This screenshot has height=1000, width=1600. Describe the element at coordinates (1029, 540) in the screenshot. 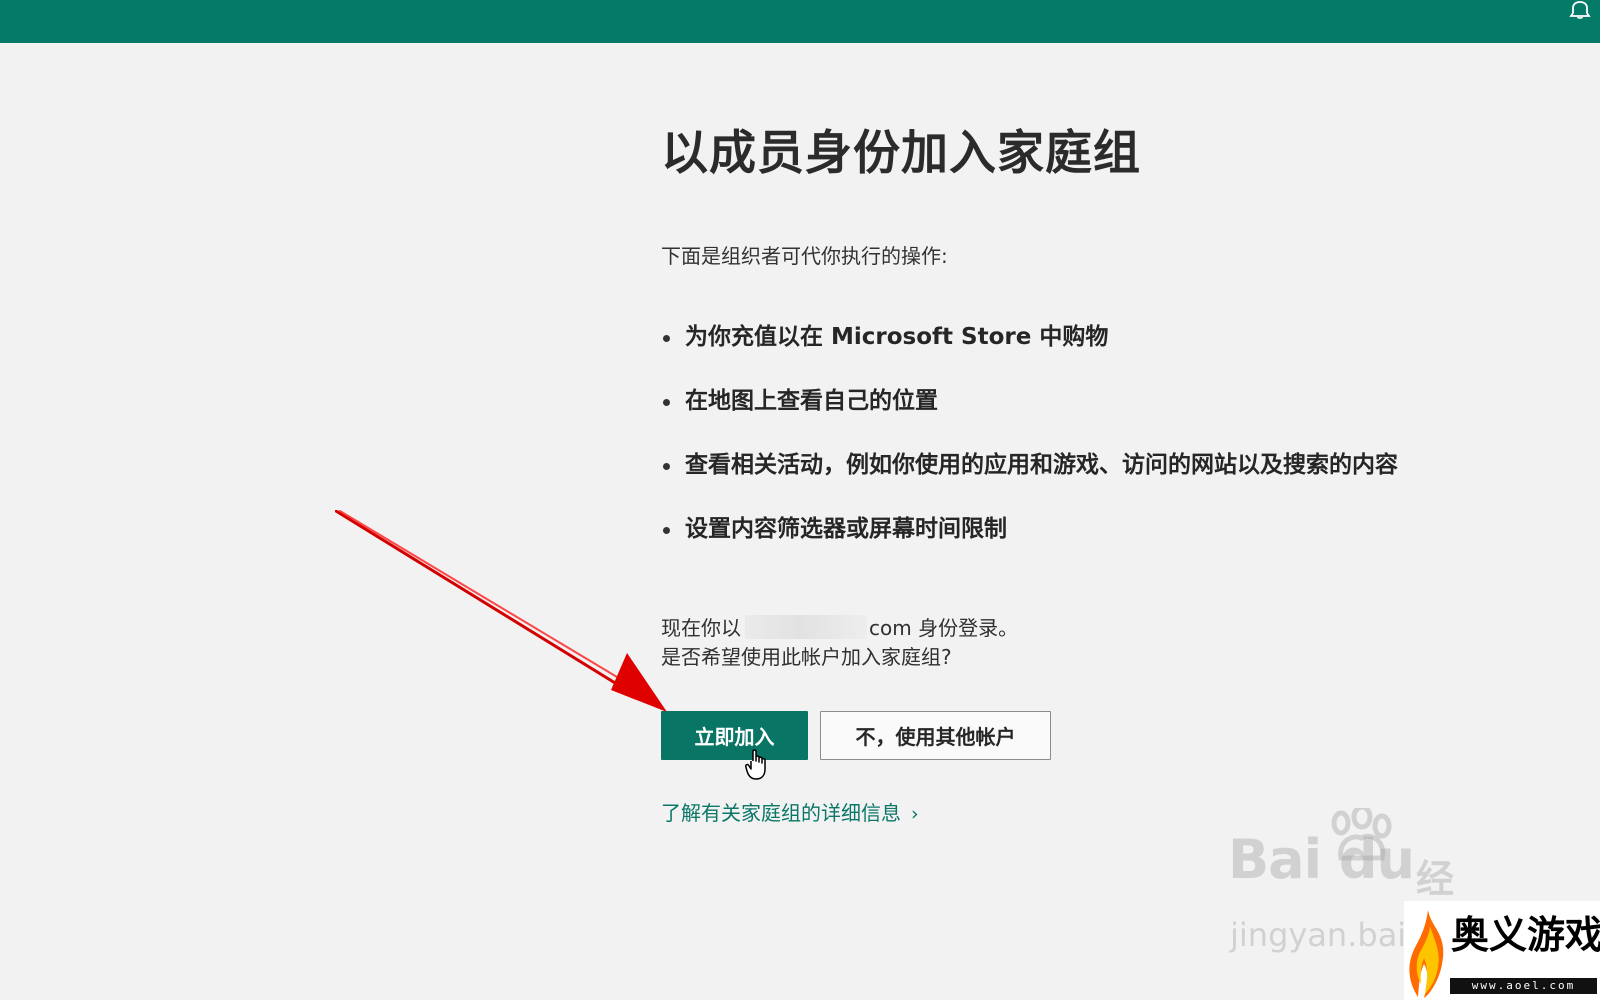

I see `permission-item: 设置内容筛选器或屏幕时间限制` at that location.